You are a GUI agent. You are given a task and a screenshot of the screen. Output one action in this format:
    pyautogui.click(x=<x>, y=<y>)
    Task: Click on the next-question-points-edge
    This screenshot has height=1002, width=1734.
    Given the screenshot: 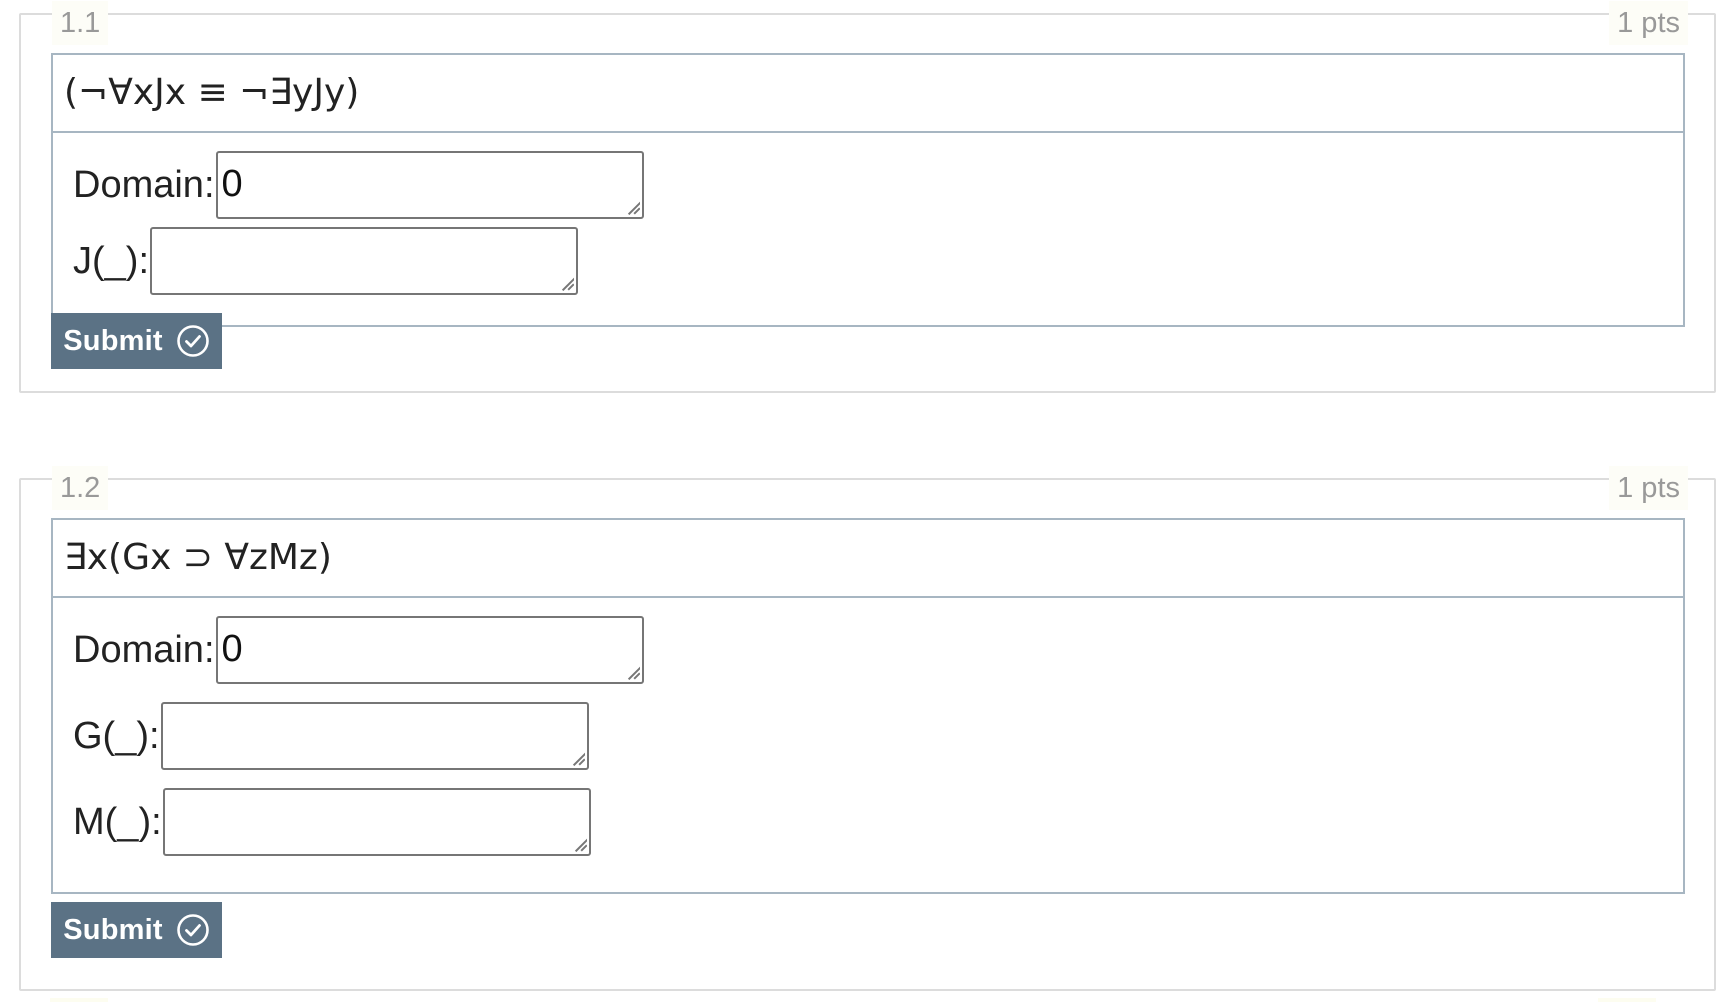 What is the action you would take?
    pyautogui.click(x=1627, y=1000)
    